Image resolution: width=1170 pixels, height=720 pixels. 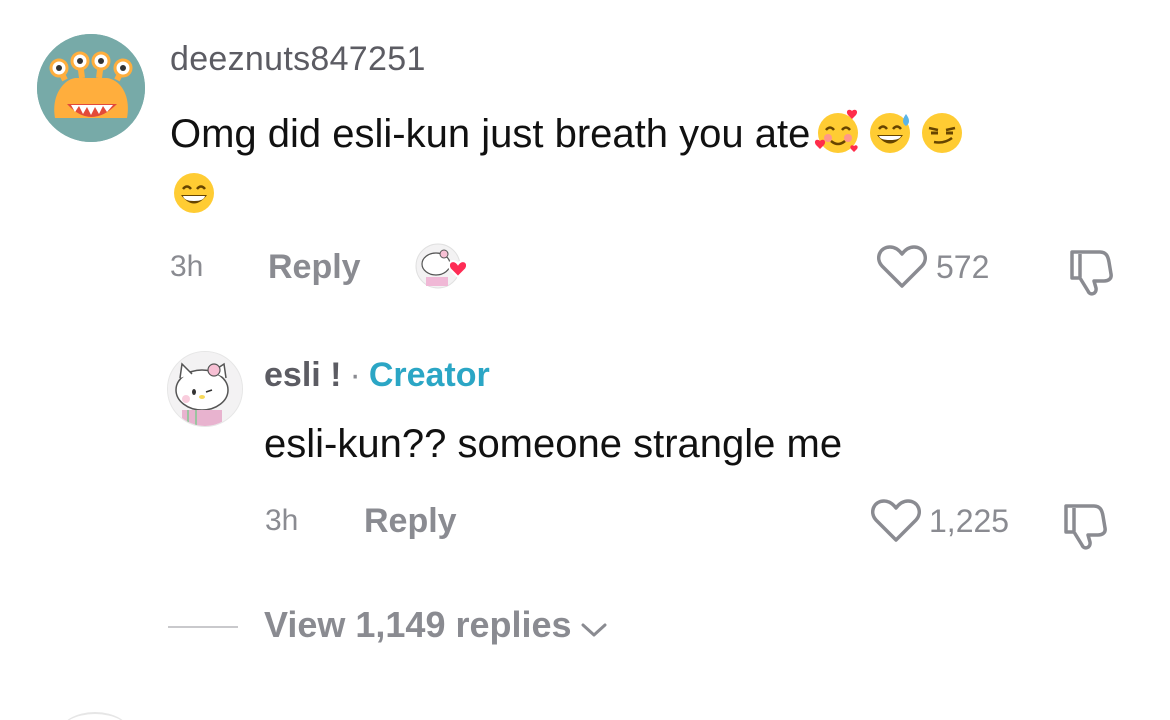 What do you see at coordinates (418, 624) in the screenshot?
I see `view-replies-label: View 1,149 replies` at bounding box center [418, 624].